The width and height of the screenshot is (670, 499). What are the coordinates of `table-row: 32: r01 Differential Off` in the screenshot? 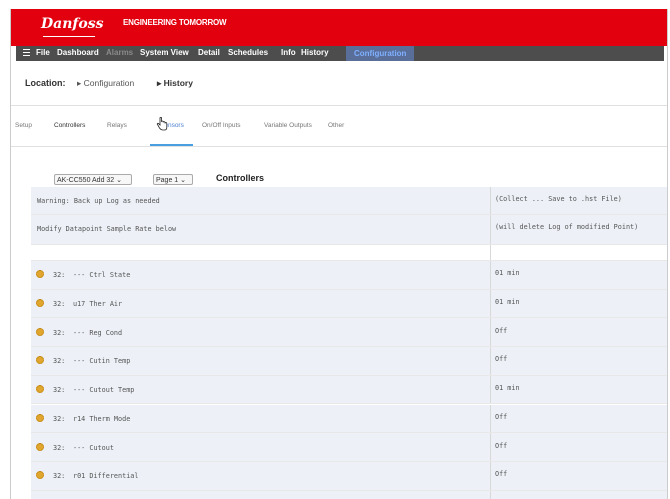 It's located at (349, 476).